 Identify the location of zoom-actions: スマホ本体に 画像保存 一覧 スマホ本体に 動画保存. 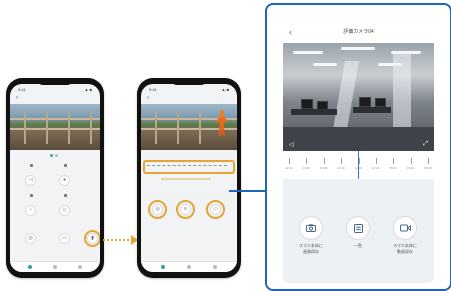
(358, 247).